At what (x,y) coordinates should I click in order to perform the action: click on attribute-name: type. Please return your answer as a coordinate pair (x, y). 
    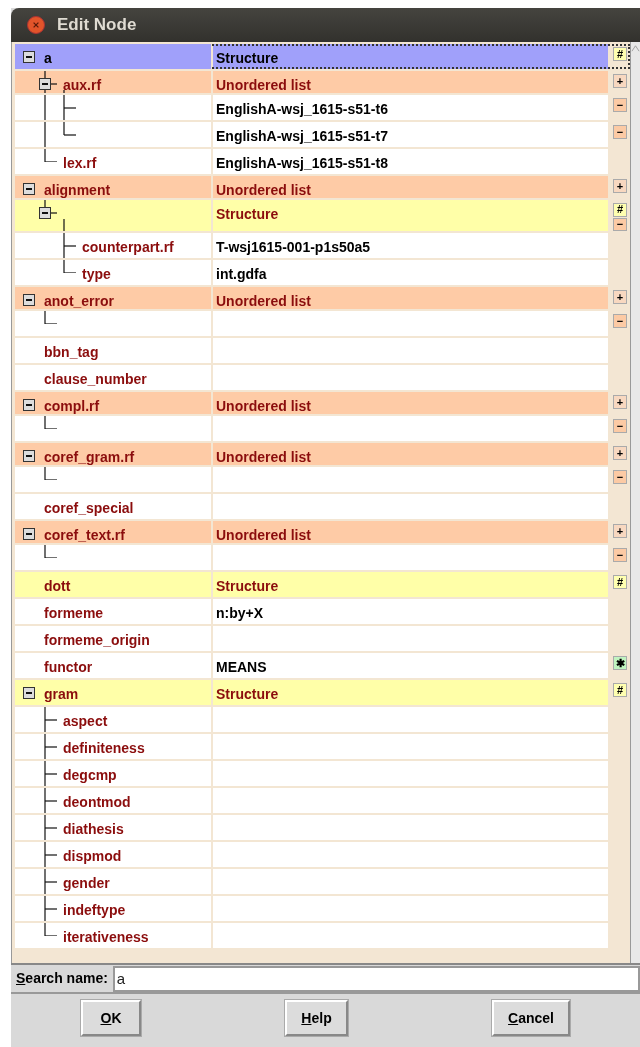
    Looking at the image, I should click on (96, 274).